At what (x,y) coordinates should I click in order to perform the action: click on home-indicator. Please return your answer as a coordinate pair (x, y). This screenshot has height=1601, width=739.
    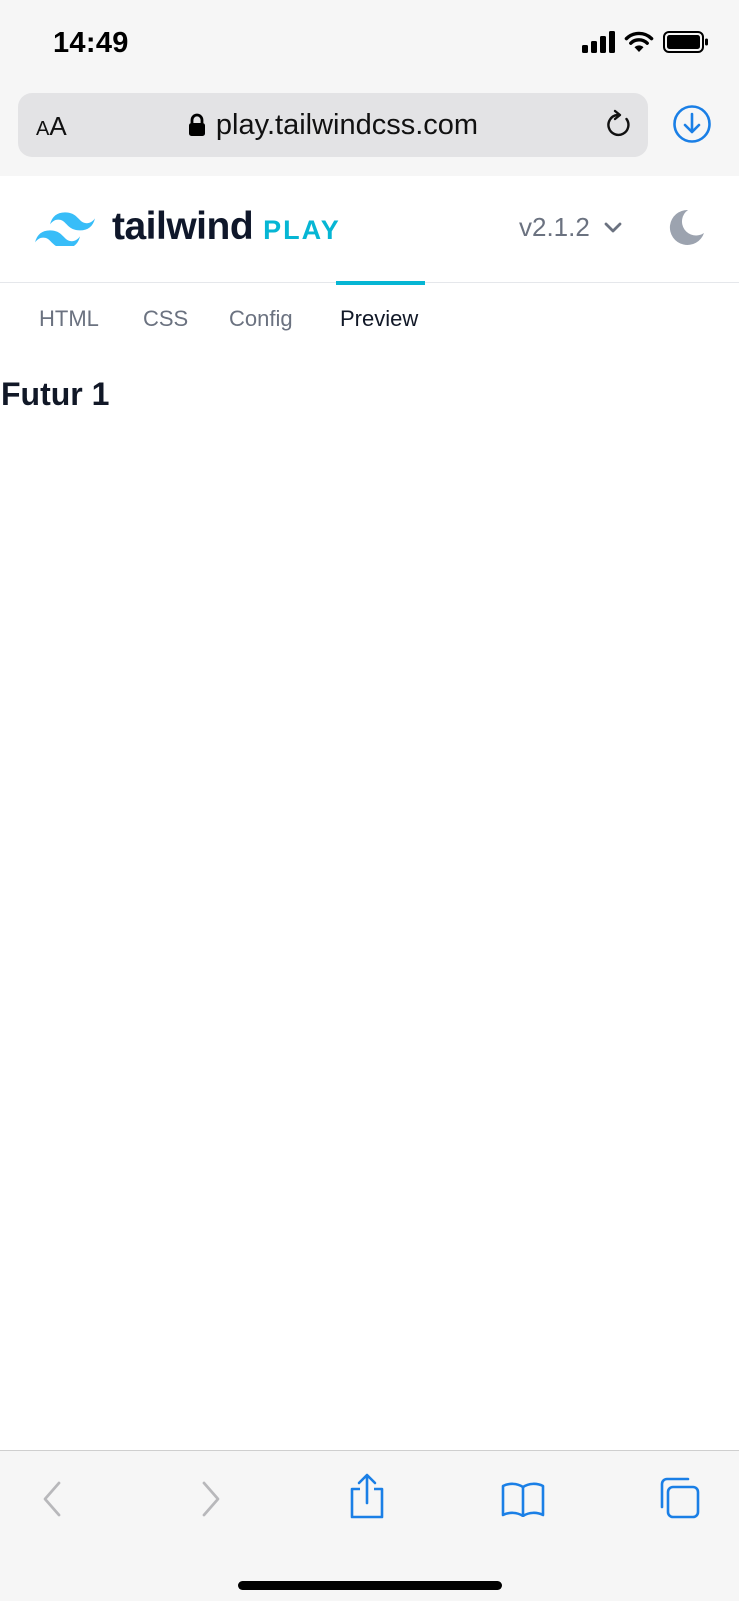
    Looking at the image, I should click on (370, 1585).